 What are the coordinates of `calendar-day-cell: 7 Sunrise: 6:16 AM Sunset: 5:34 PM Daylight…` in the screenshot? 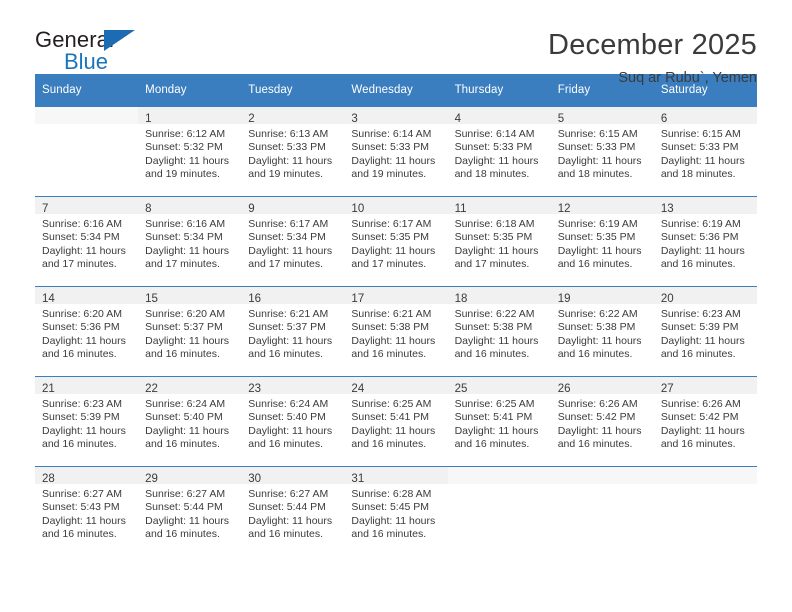 It's located at (87, 241).